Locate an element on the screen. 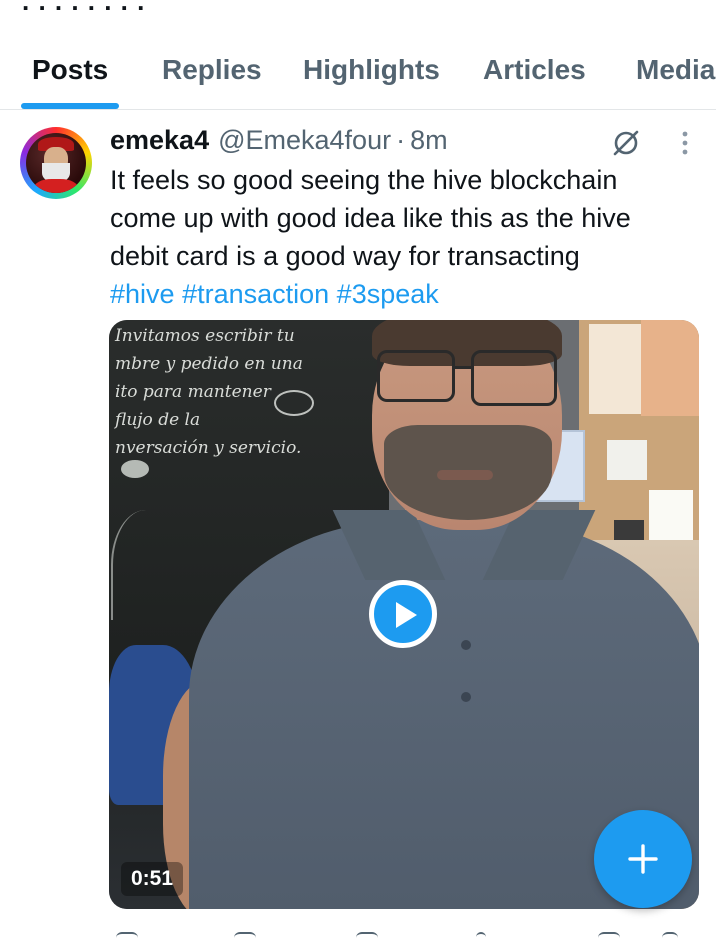 The image size is (716, 949). share-icon is located at coordinates (670, 939).